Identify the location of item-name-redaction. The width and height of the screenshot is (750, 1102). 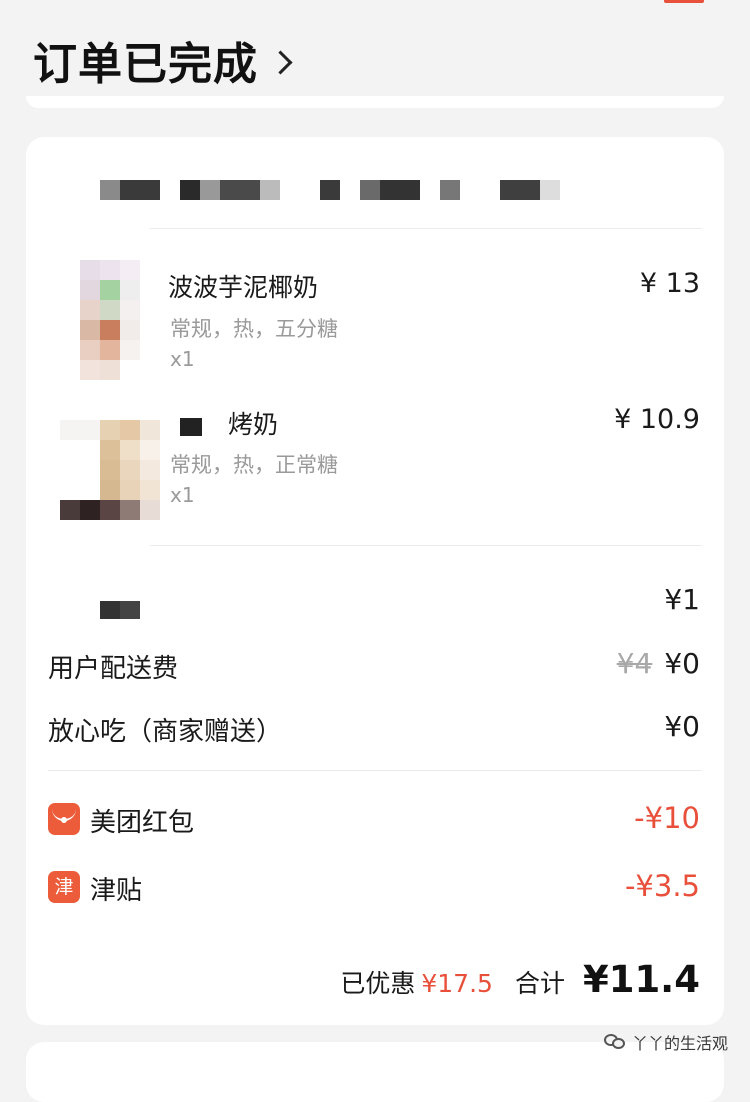
(191, 427).